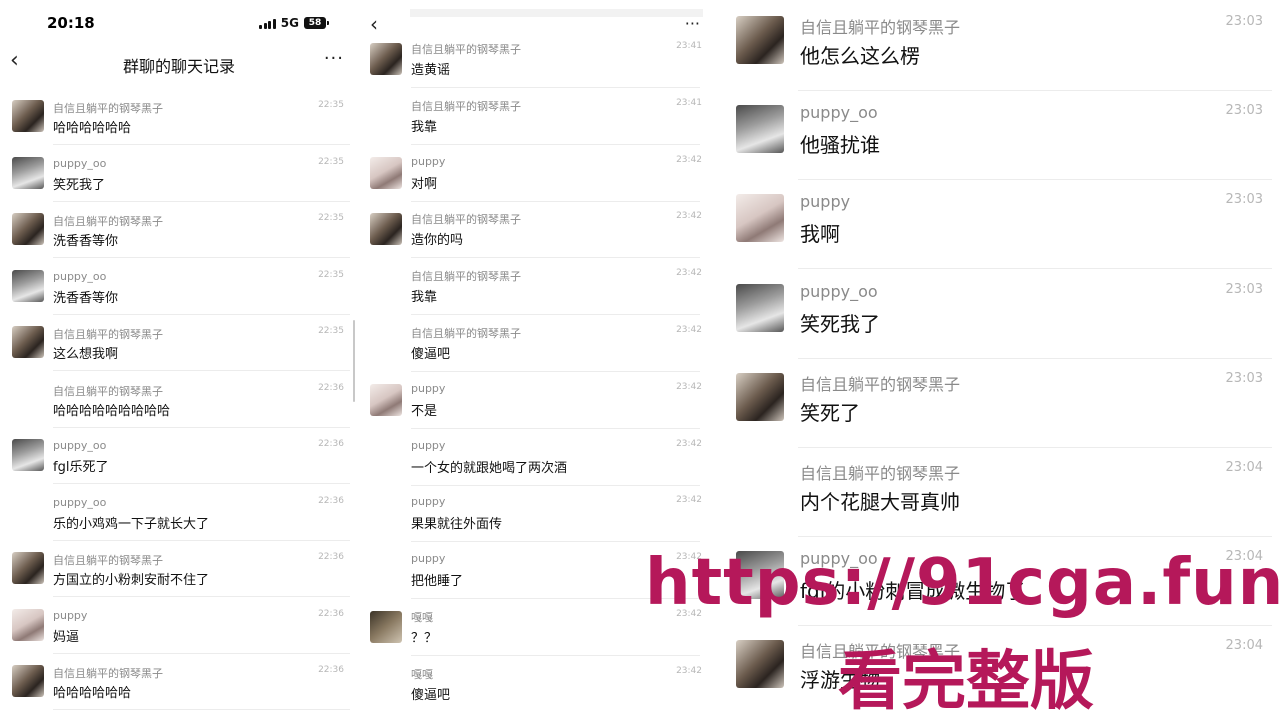 The height and width of the screenshot is (712, 1280). Describe the element at coordinates (354, 361) in the screenshot. I see `scrollbar` at that location.